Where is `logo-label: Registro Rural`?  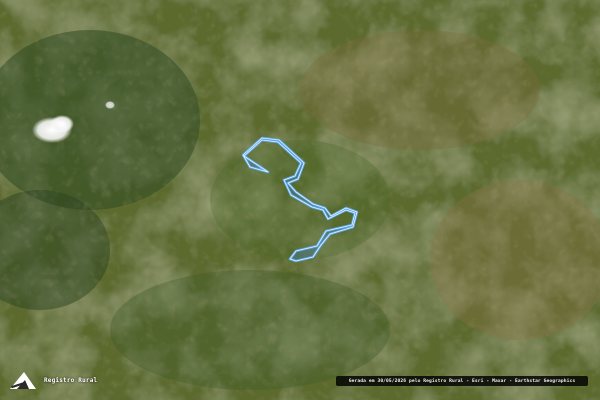
logo-label: Registro Rural is located at coordinates (71, 380).